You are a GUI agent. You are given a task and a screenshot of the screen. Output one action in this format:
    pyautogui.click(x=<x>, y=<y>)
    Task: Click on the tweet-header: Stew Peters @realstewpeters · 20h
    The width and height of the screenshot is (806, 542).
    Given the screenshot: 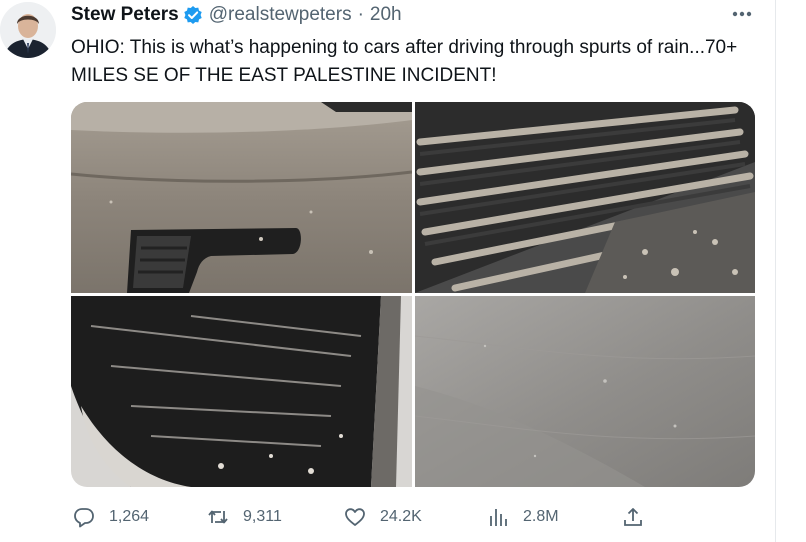 What is the action you would take?
    pyautogui.click(x=236, y=15)
    